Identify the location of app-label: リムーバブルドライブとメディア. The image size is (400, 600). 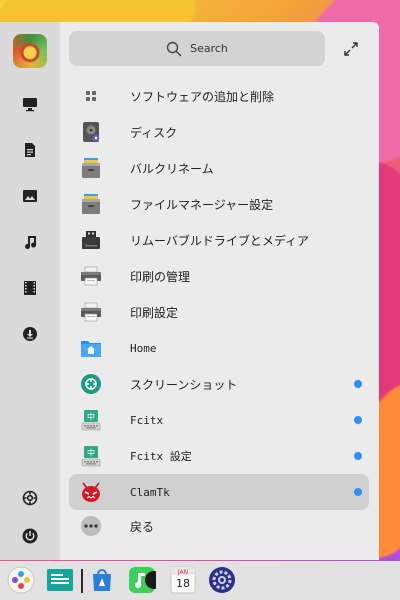
(220, 240).